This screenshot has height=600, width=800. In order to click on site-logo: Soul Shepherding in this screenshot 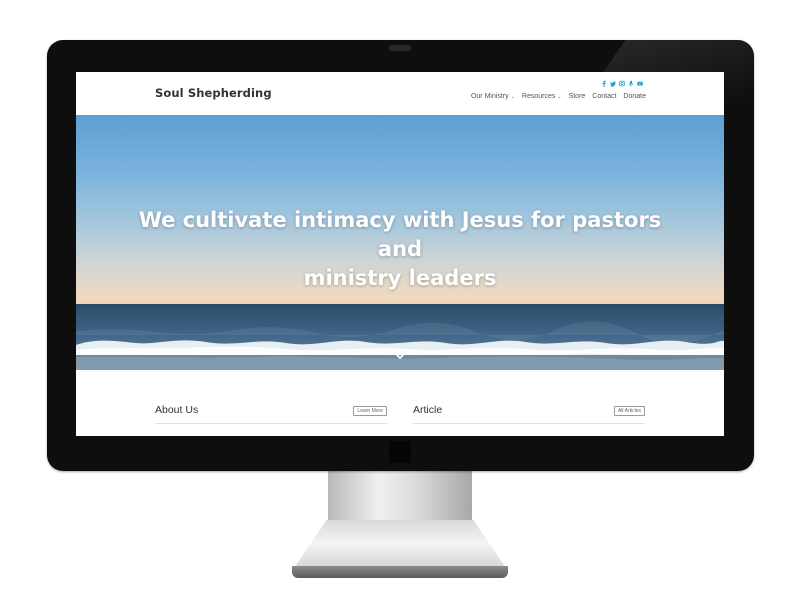, I will do `click(213, 93)`.